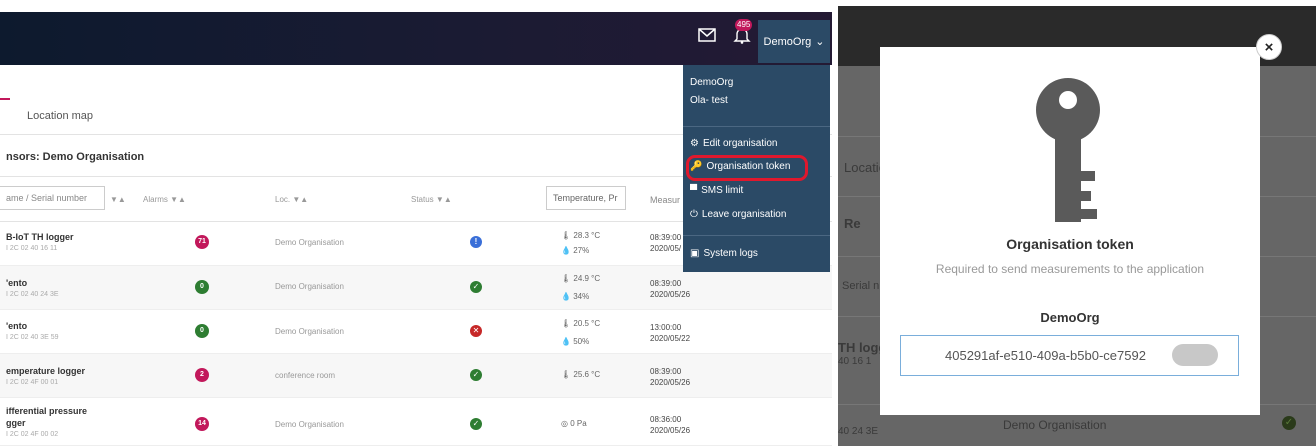  I want to click on leave-organisation-item: ⏻ Leave organisation, so click(756, 214).